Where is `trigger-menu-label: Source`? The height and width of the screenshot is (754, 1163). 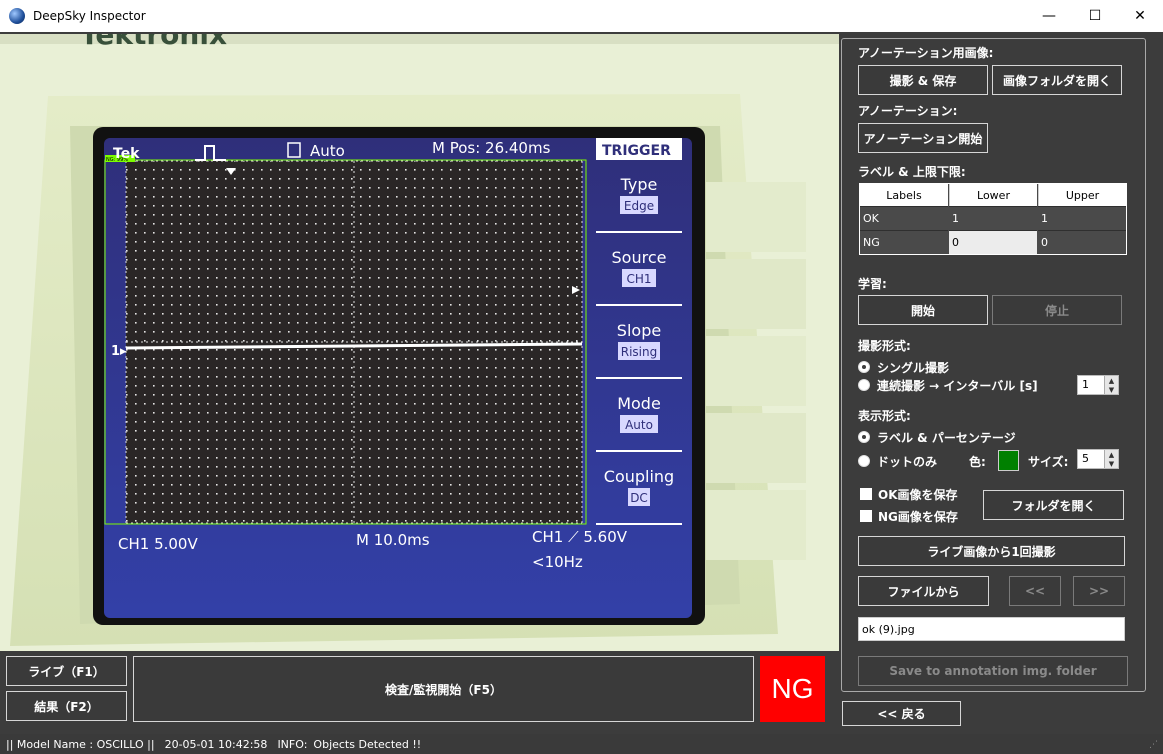
trigger-menu-label: Source is located at coordinates (639, 257).